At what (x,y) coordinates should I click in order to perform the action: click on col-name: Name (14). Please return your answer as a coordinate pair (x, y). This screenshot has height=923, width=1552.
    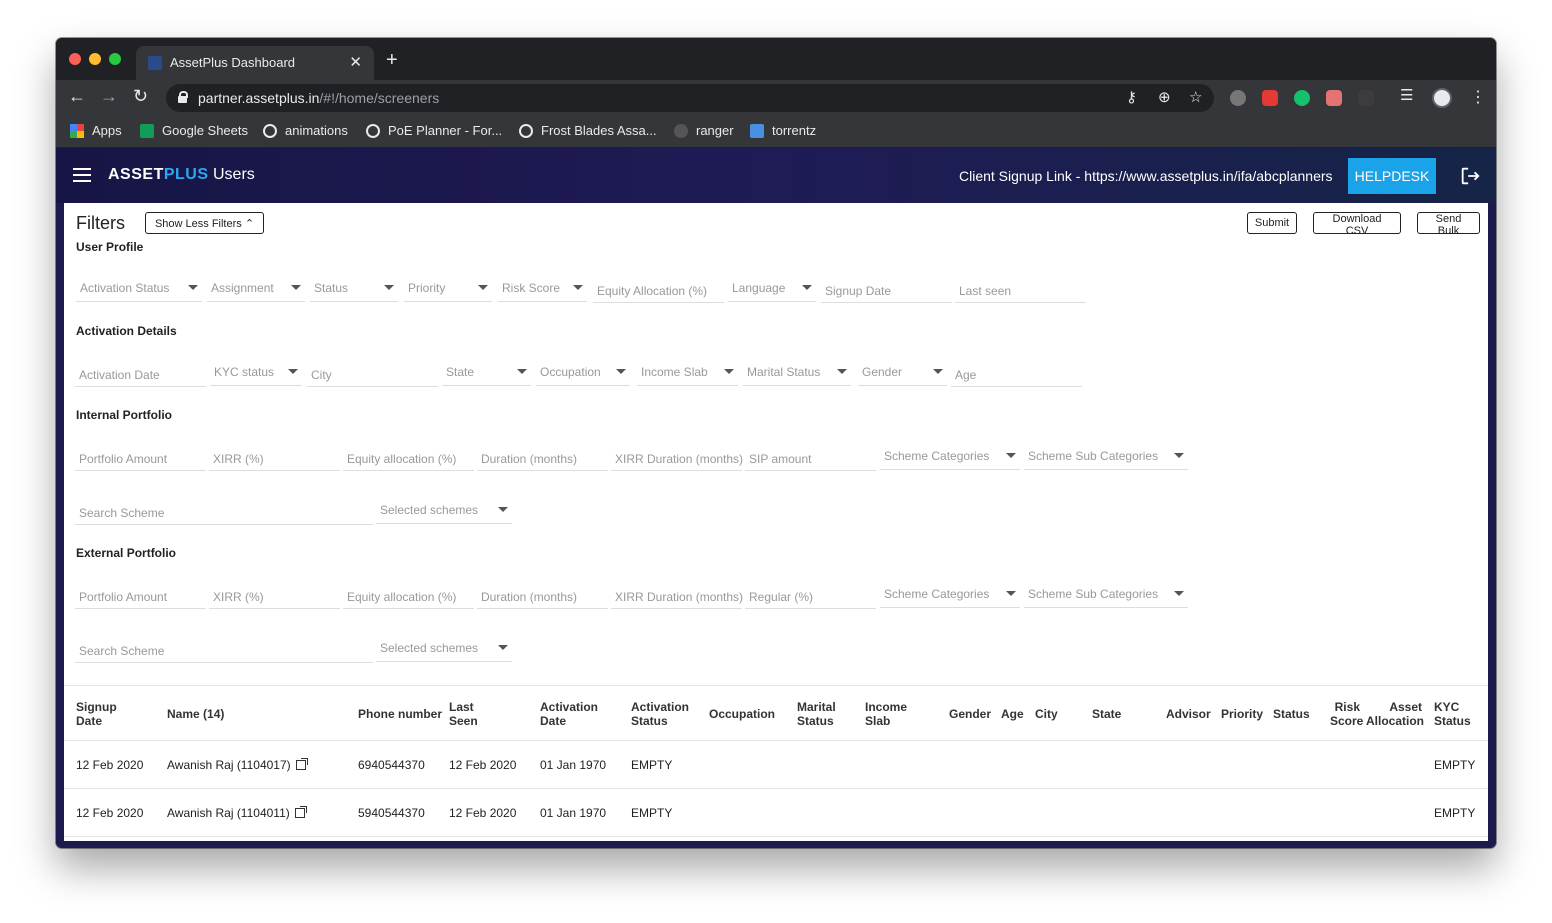
    Looking at the image, I should click on (195, 714).